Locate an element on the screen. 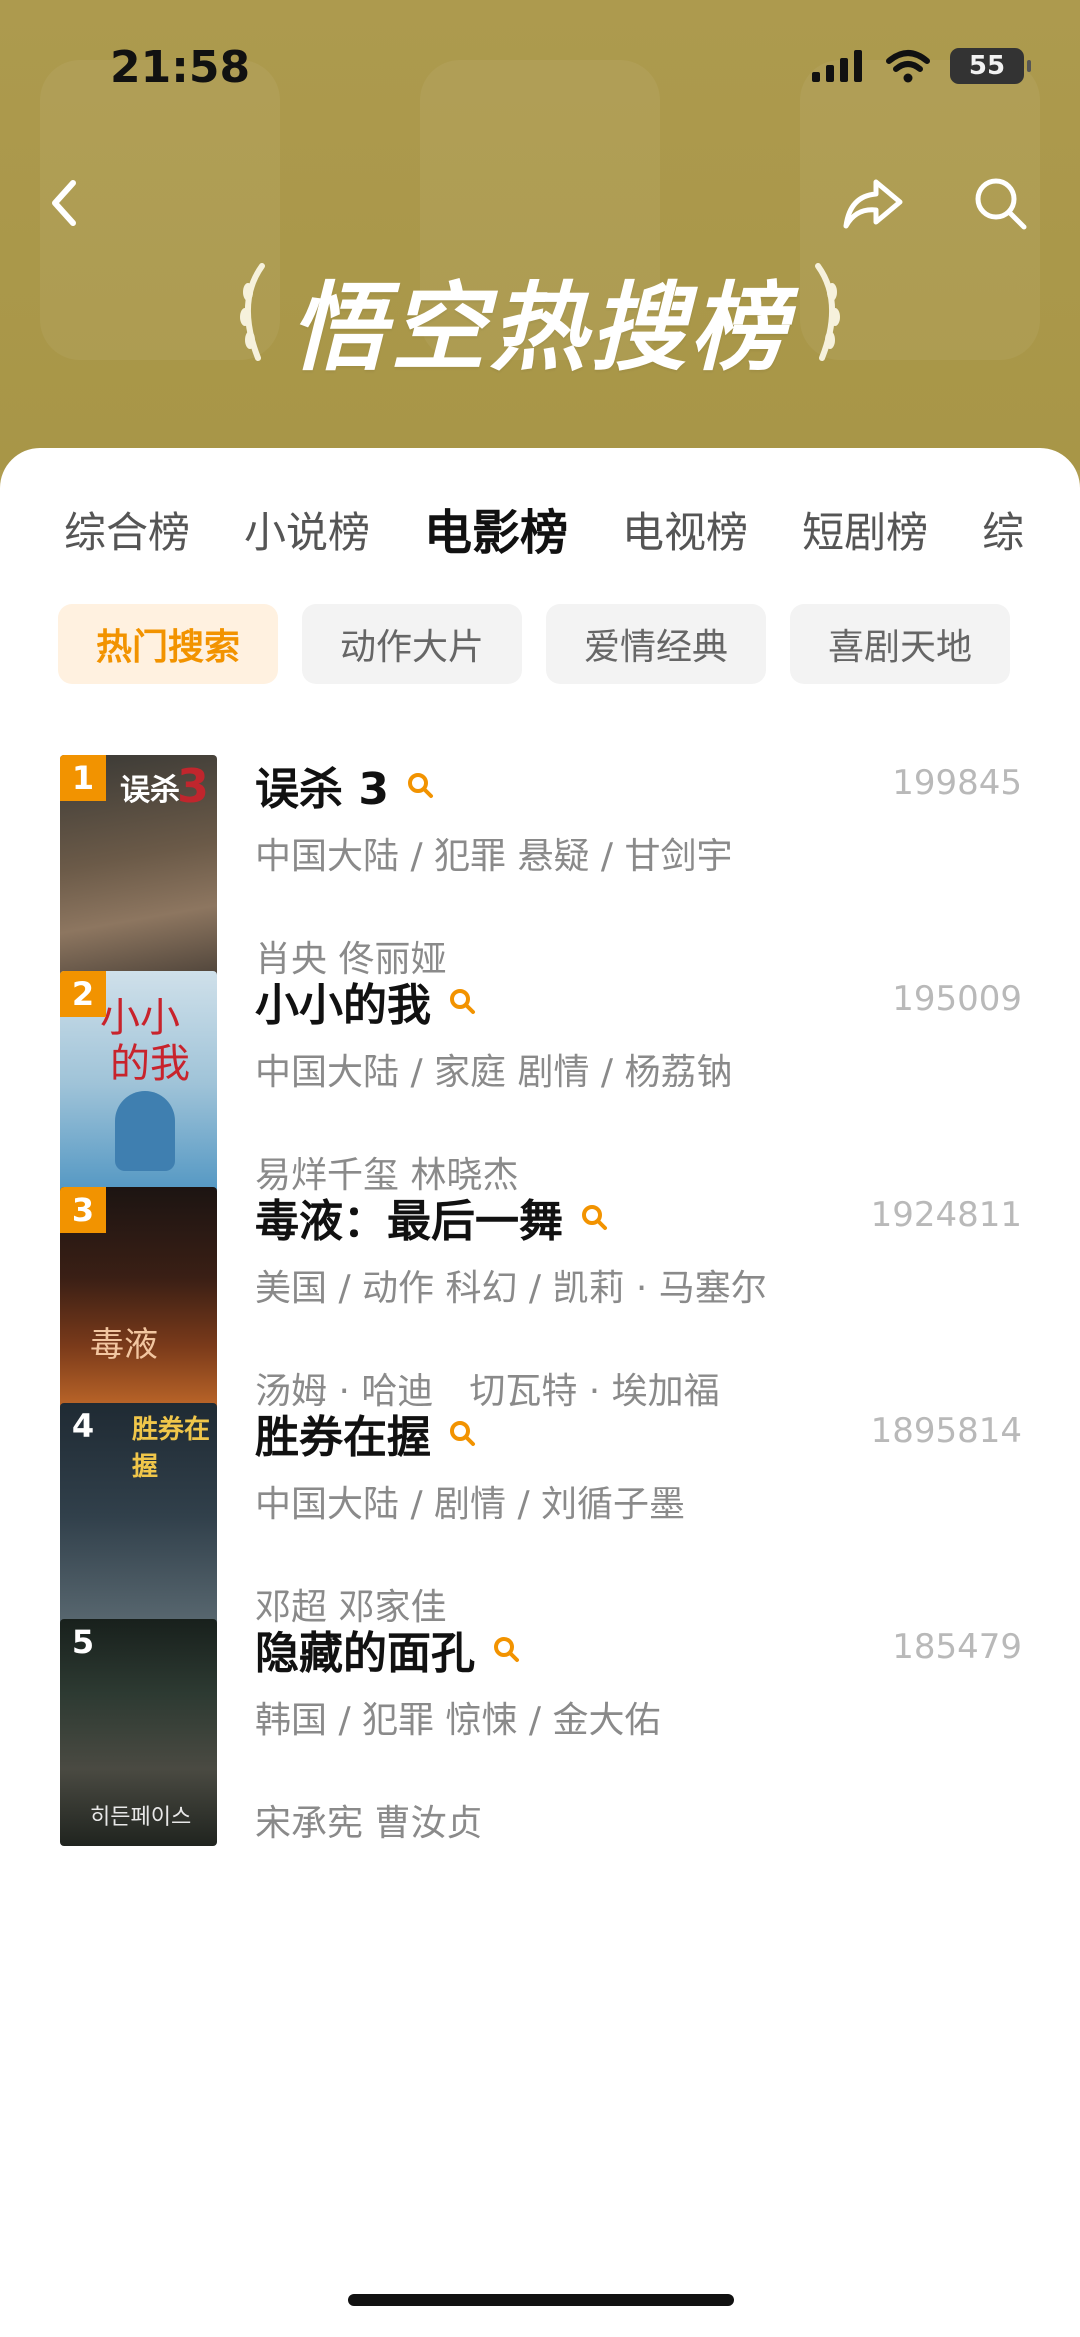 Image resolution: width=1080 pixels, height=2337 pixels. rank-badge: 3 is located at coordinates (83, 1210).